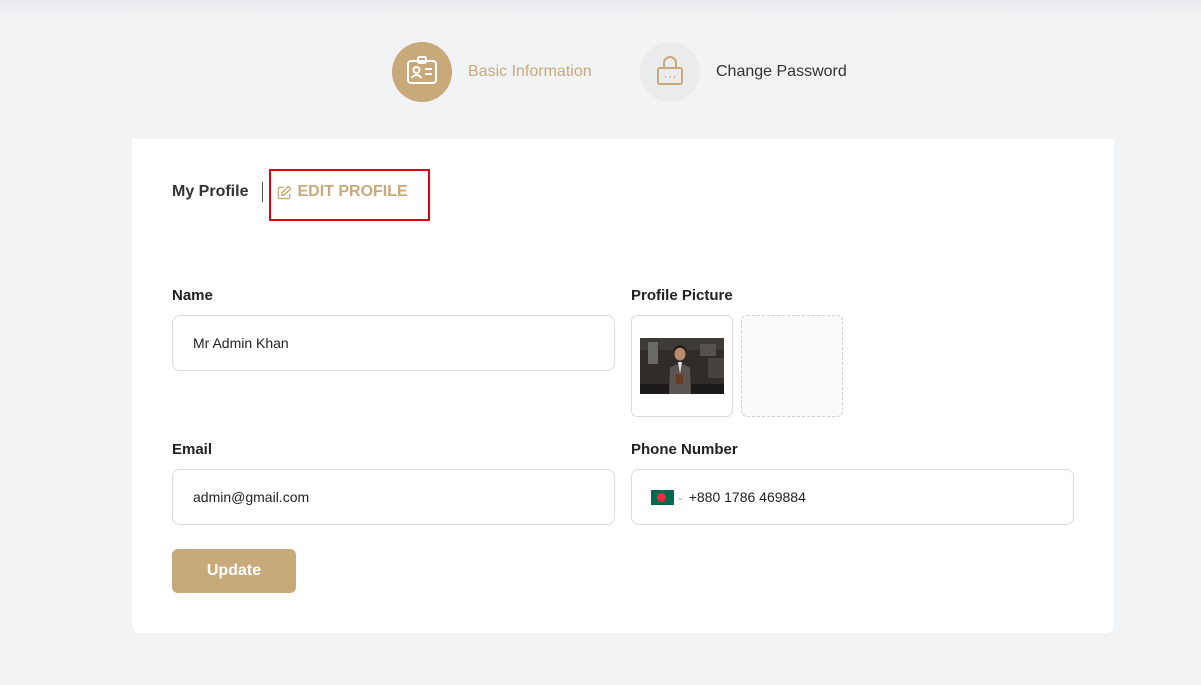 This screenshot has width=1201, height=685. What do you see at coordinates (530, 71) in the screenshot?
I see `step-basic-label: Basic Information` at bounding box center [530, 71].